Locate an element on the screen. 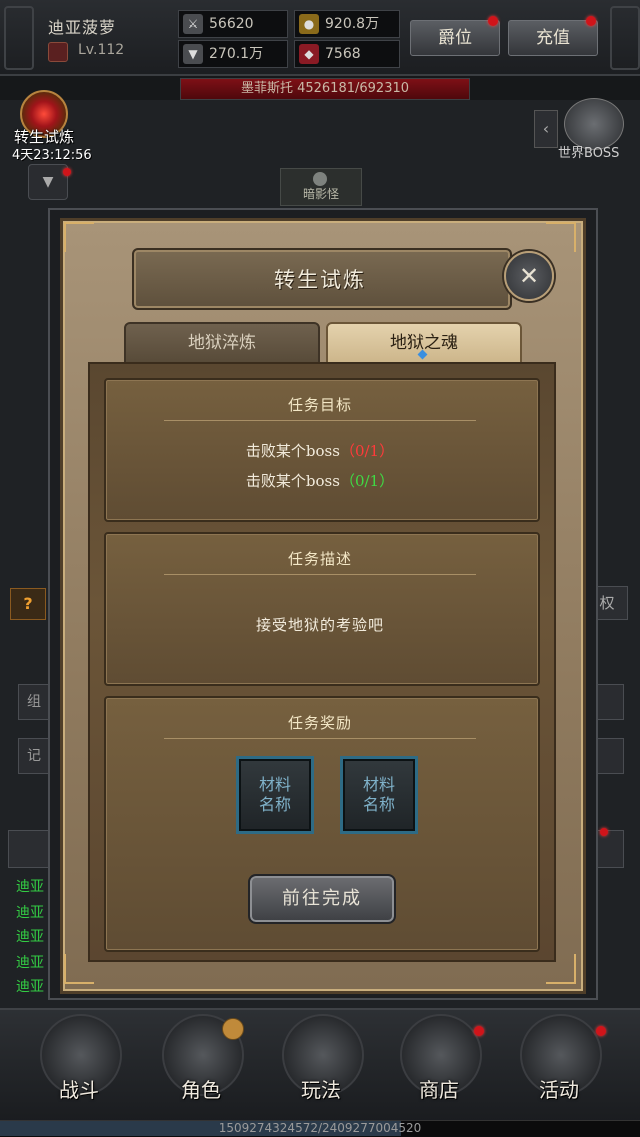 The image size is (640, 1137). gem-stat: ◆ 7568 is located at coordinates (347, 54).